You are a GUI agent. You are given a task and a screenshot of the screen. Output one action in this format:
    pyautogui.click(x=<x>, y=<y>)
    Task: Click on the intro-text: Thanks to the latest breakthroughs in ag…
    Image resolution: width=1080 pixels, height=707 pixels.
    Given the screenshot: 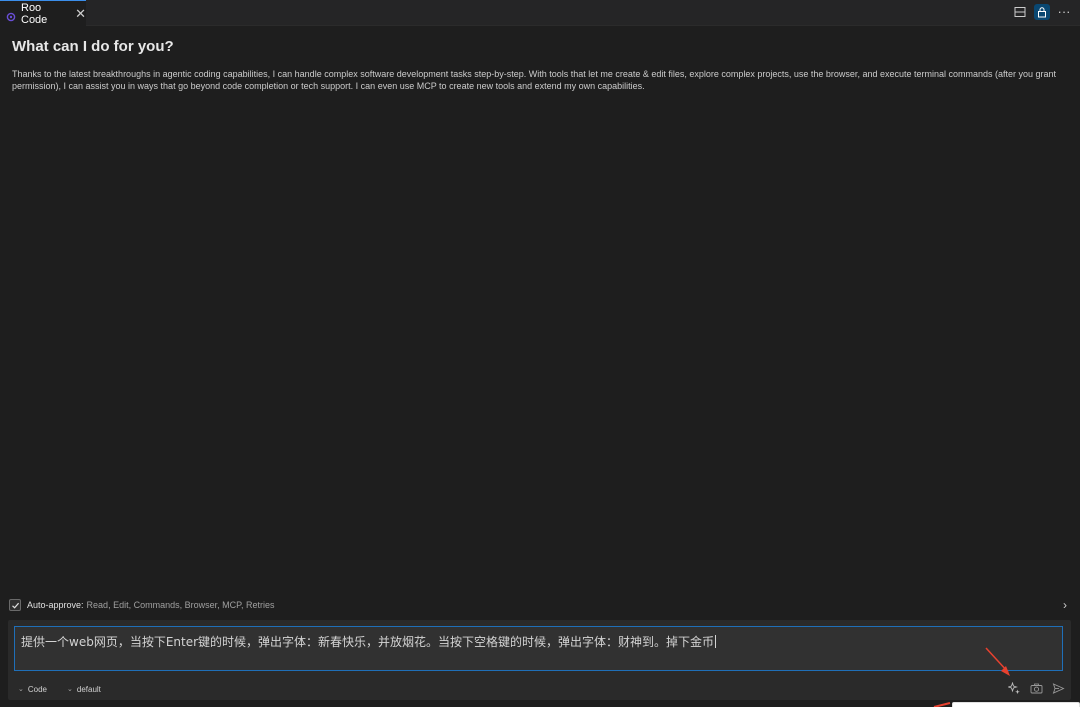 What is the action you would take?
    pyautogui.click(x=534, y=80)
    